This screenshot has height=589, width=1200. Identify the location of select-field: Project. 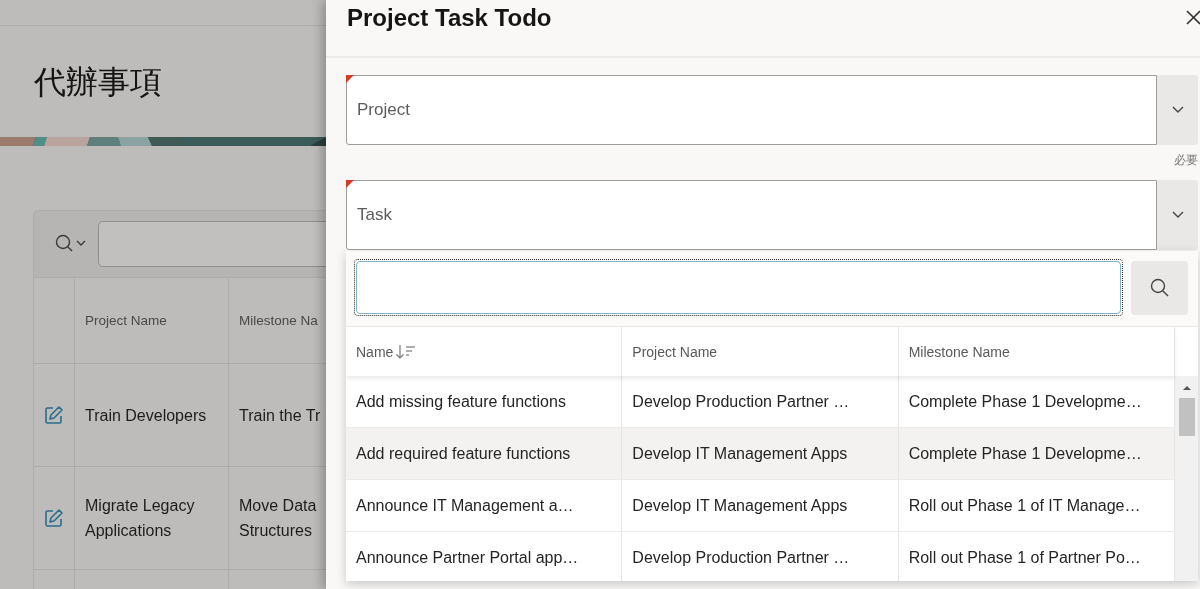
(751, 110).